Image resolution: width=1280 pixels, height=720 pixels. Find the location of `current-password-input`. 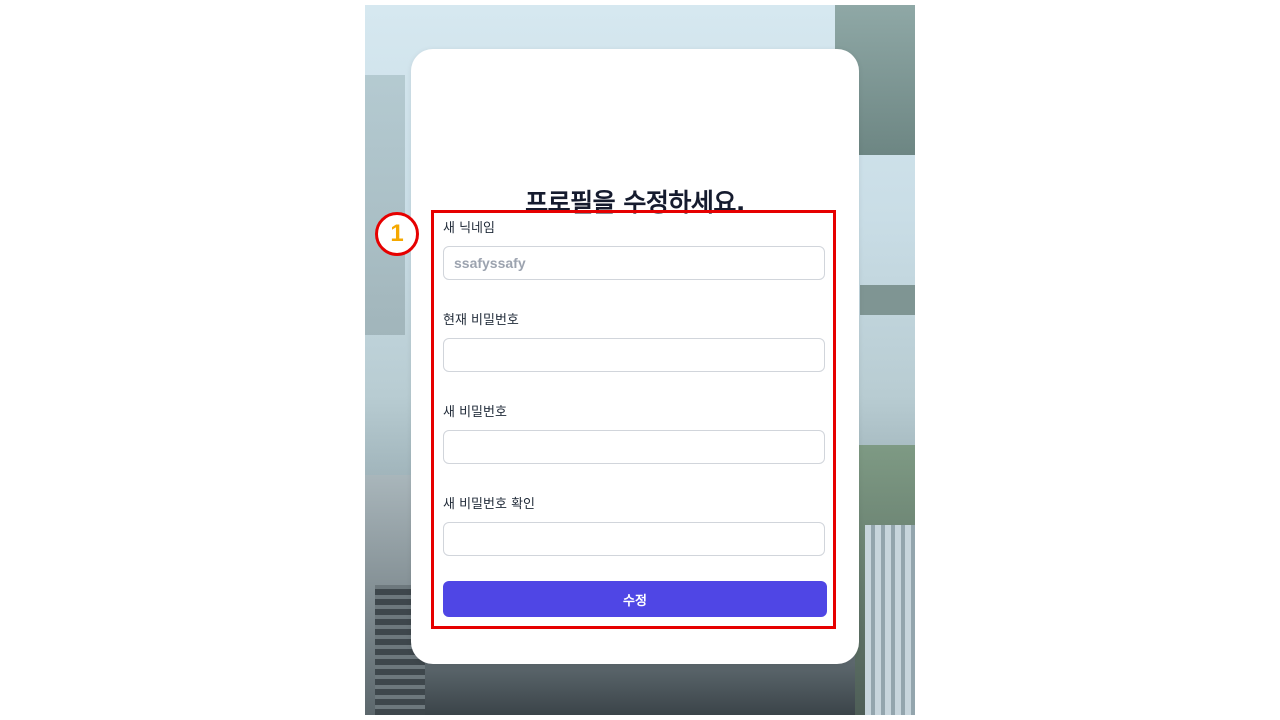

current-password-input is located at coordinates (634, 355).